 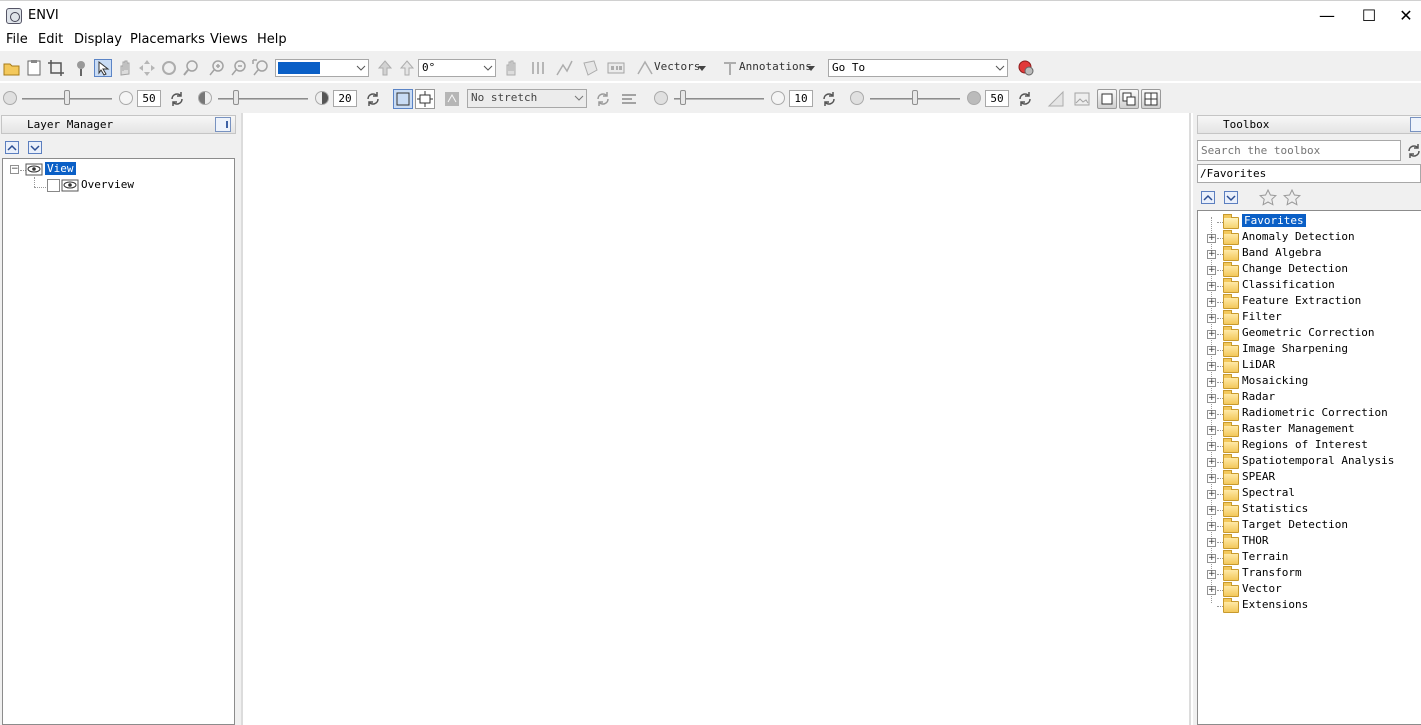 I want to click on reset-sharpen-icon, so click(x=829, y=99).